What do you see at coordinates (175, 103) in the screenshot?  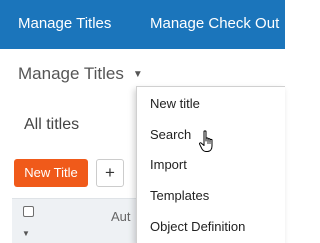 I see `menu-item-new-title: New title` at bounding box center [175, 103].